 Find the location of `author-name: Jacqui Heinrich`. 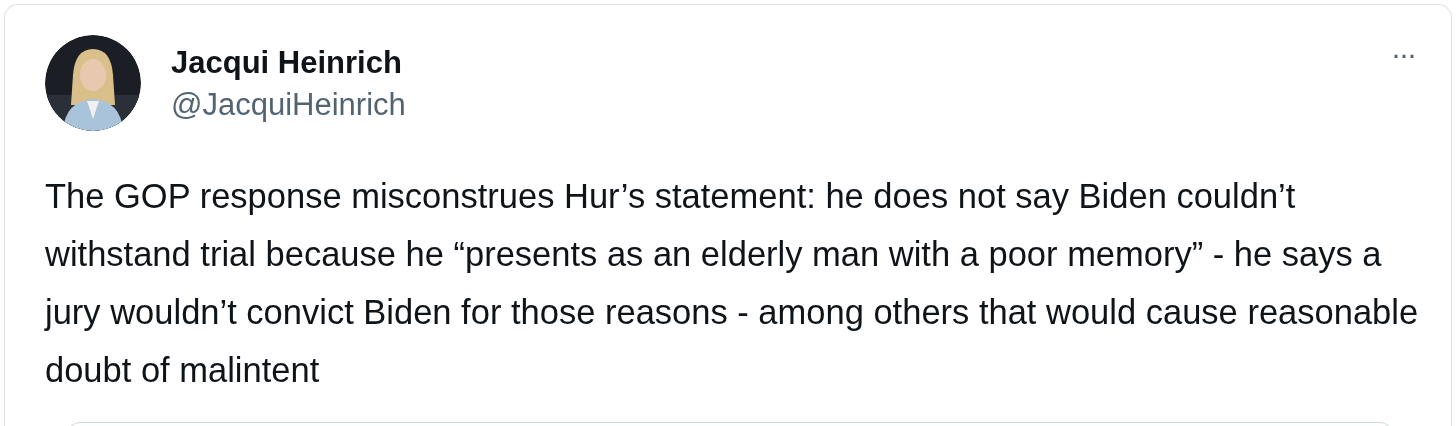

author-name: Jacqui Heinrich is located at coordinates (766, 63).